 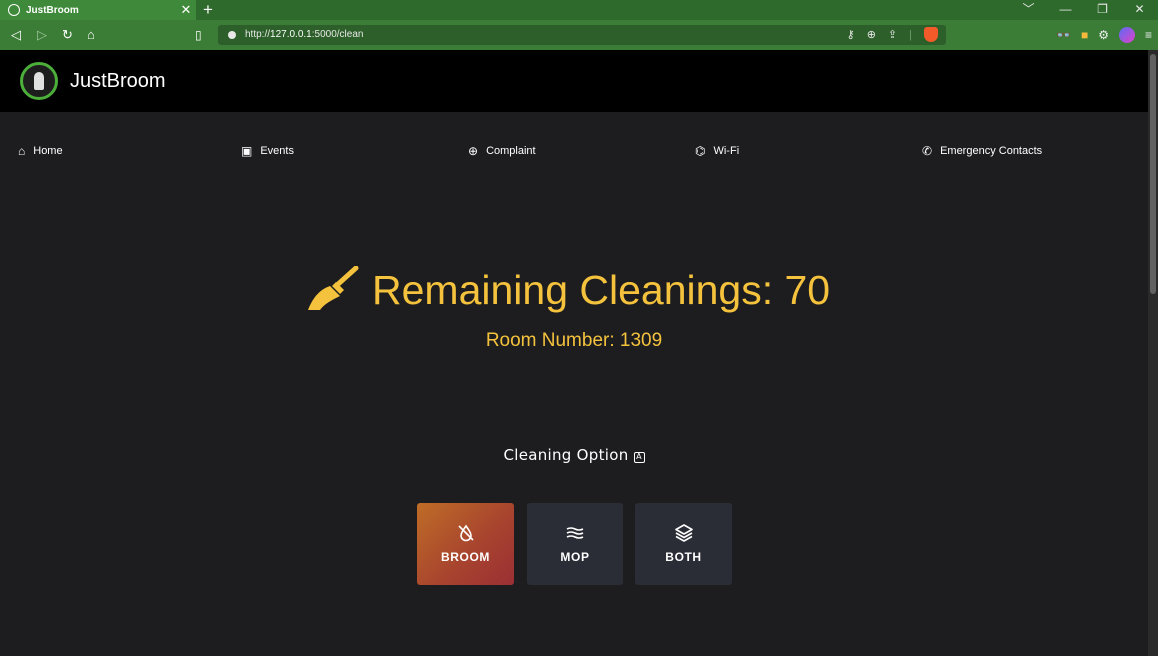 What do you see at coordinates (277, 151) in the screenshot?
I see `nav-item-label: Events` at bounding box center [277, 151].